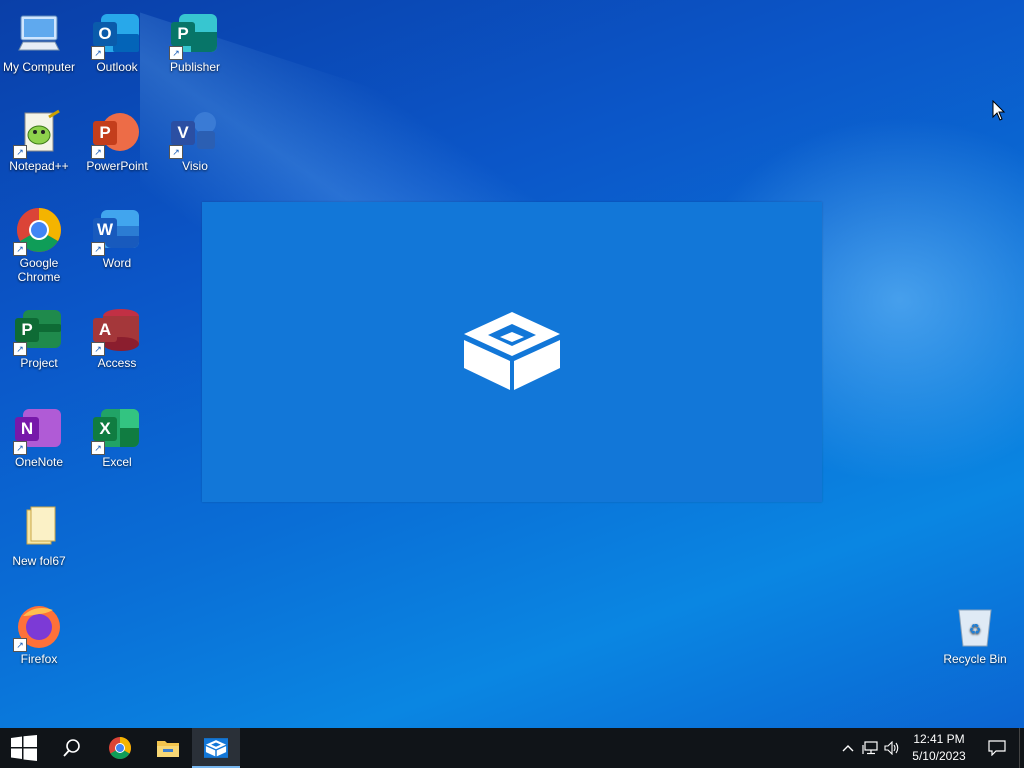 Image resolution: width=1024 pixels, height=768 pixels. I want to click on show-hidden-icons-button, so click(848, 748).